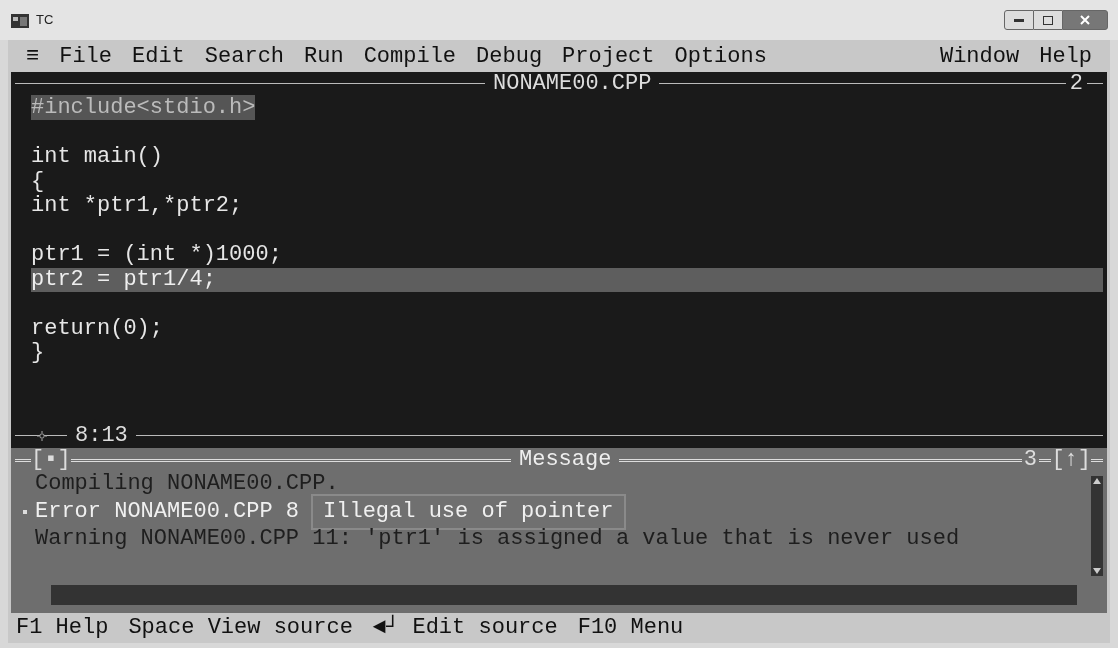 The image size is (1118, 648). I want to click on zoom-box: [↑], so click(1071, 460).